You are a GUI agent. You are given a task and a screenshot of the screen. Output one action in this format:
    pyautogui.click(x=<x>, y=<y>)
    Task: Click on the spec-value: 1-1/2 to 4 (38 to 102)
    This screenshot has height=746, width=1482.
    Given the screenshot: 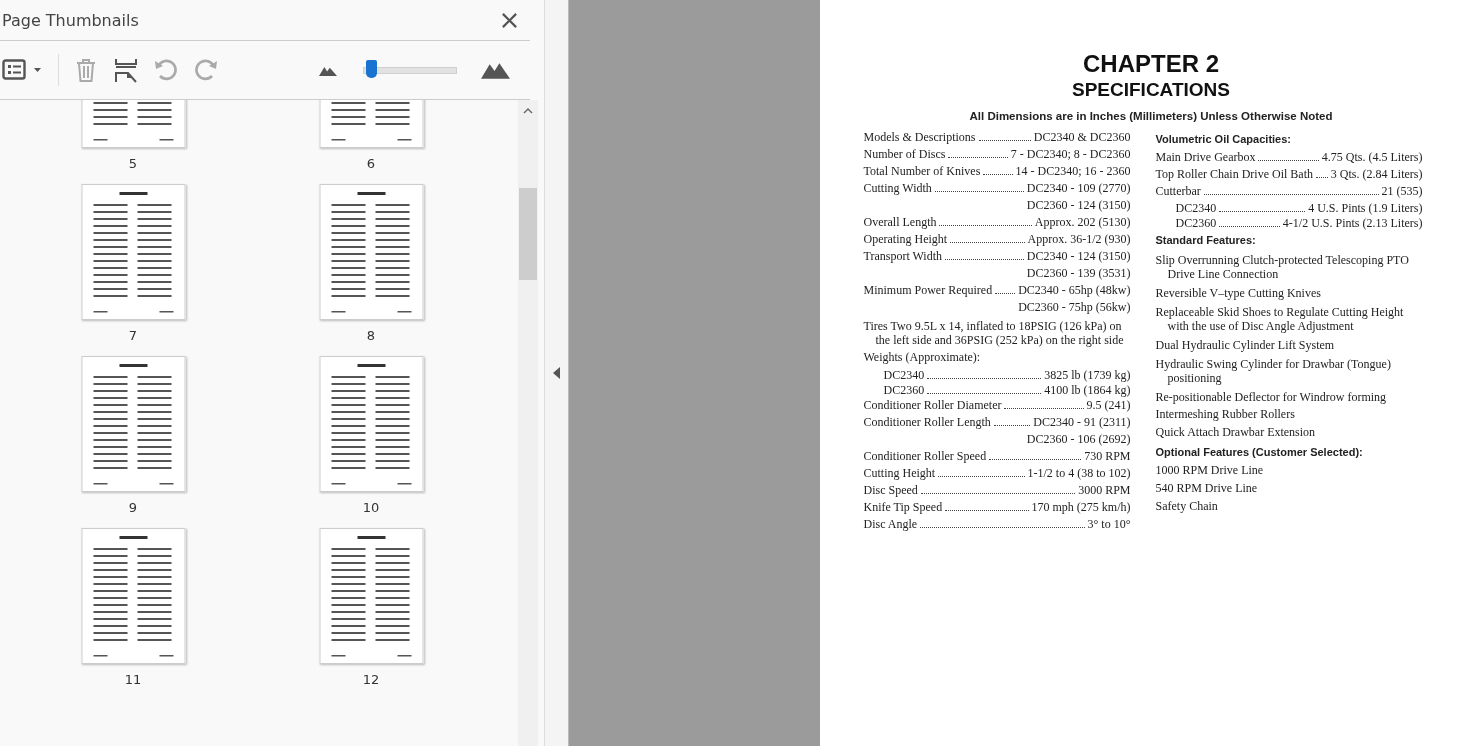 What is the action you would take?
    pyautogui.click(x=1079, y=473)
    